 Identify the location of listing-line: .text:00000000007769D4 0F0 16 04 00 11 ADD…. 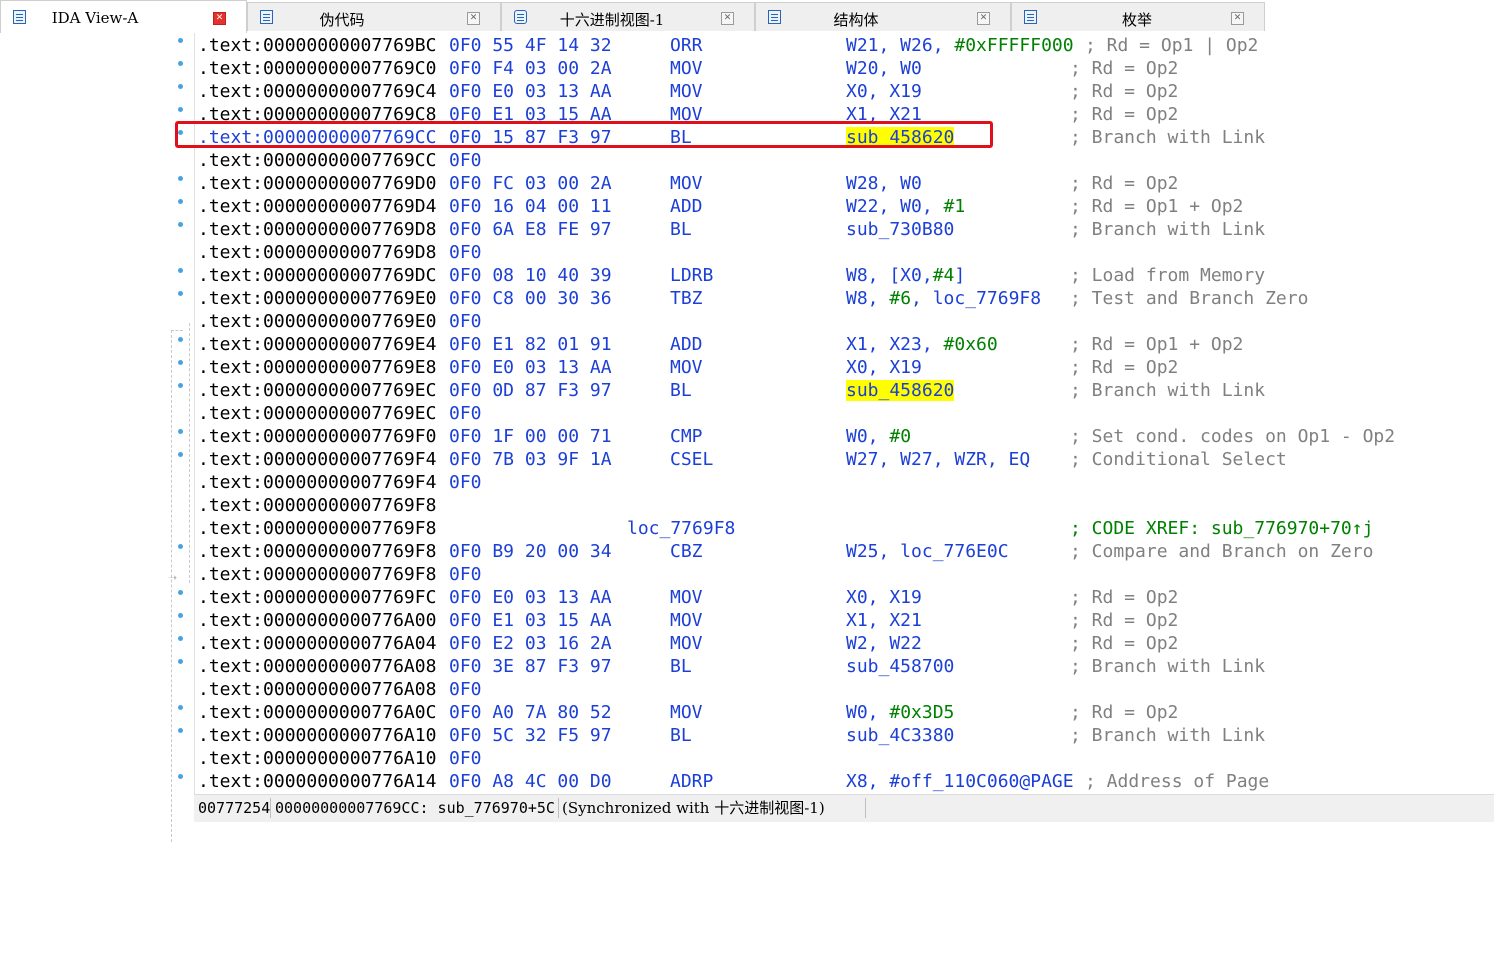
(844, 206).